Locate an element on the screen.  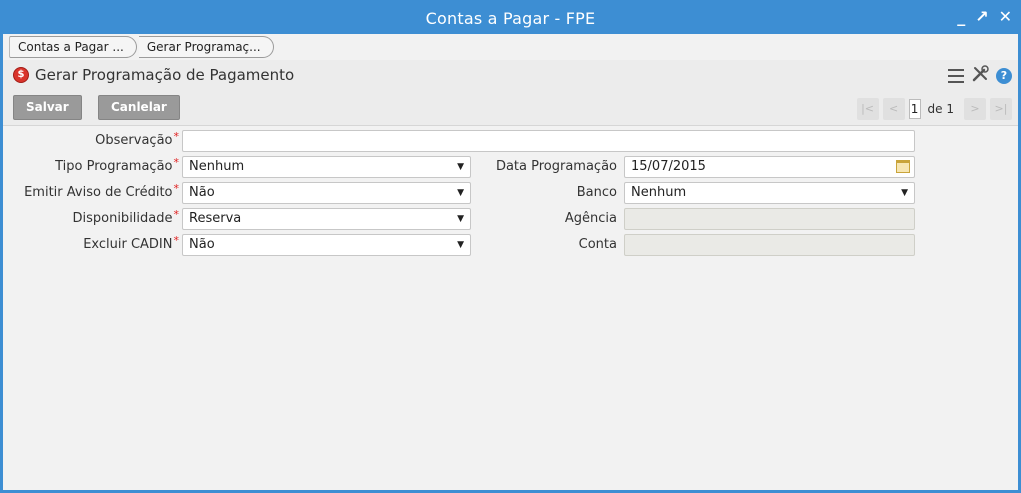
disponibilidade-value: Reserva is located at coordinates (215, 218).